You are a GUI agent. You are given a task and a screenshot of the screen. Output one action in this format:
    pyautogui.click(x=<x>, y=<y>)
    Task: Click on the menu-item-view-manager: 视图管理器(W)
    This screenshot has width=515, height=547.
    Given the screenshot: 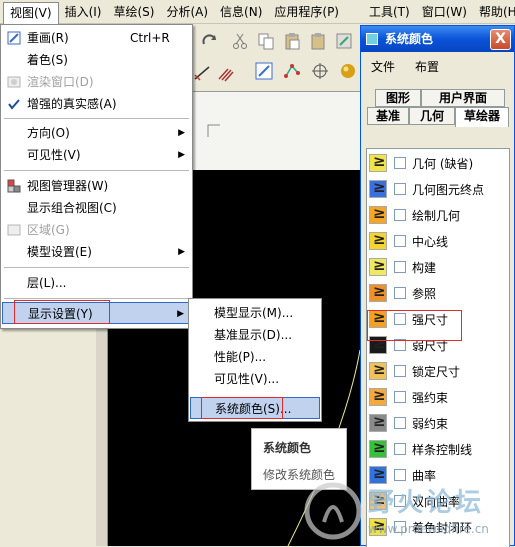 What is the action you would take?
    pyautogui.click(x=96, y=186)
    